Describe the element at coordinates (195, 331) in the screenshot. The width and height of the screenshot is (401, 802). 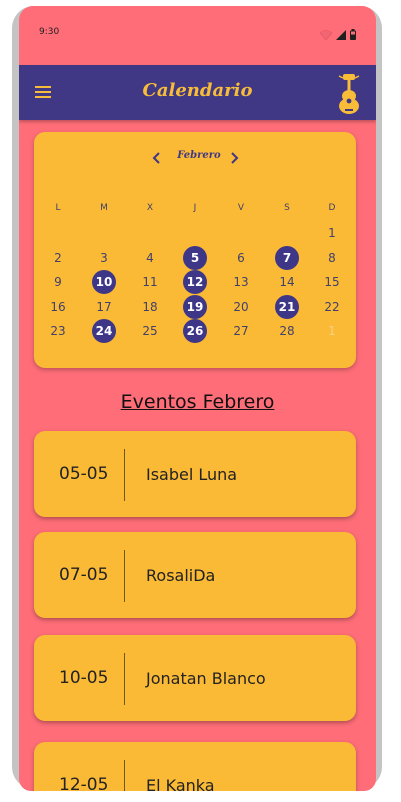
I see `calendar-day: 26` at that location.